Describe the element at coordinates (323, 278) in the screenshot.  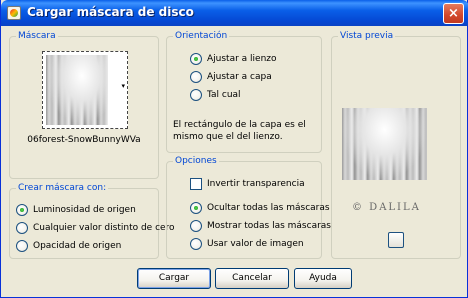
I see `help-button: Ayuda` at that location.